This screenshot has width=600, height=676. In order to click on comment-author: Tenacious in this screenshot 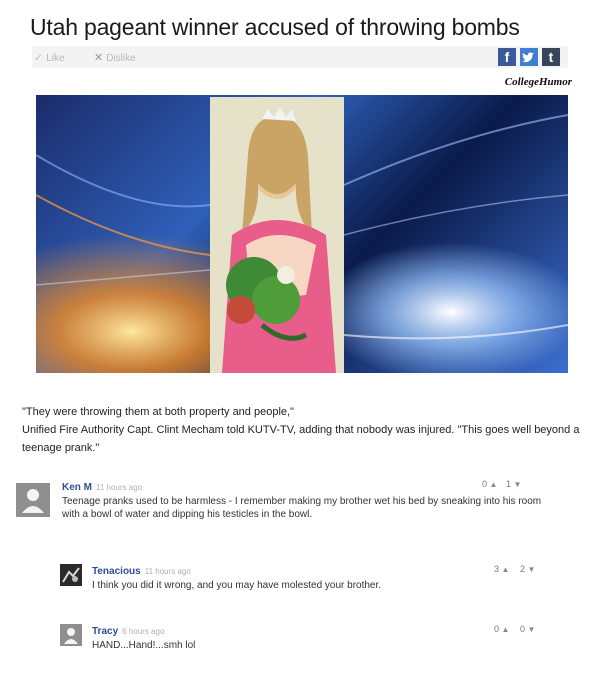, I will do `click(116, 571)`.